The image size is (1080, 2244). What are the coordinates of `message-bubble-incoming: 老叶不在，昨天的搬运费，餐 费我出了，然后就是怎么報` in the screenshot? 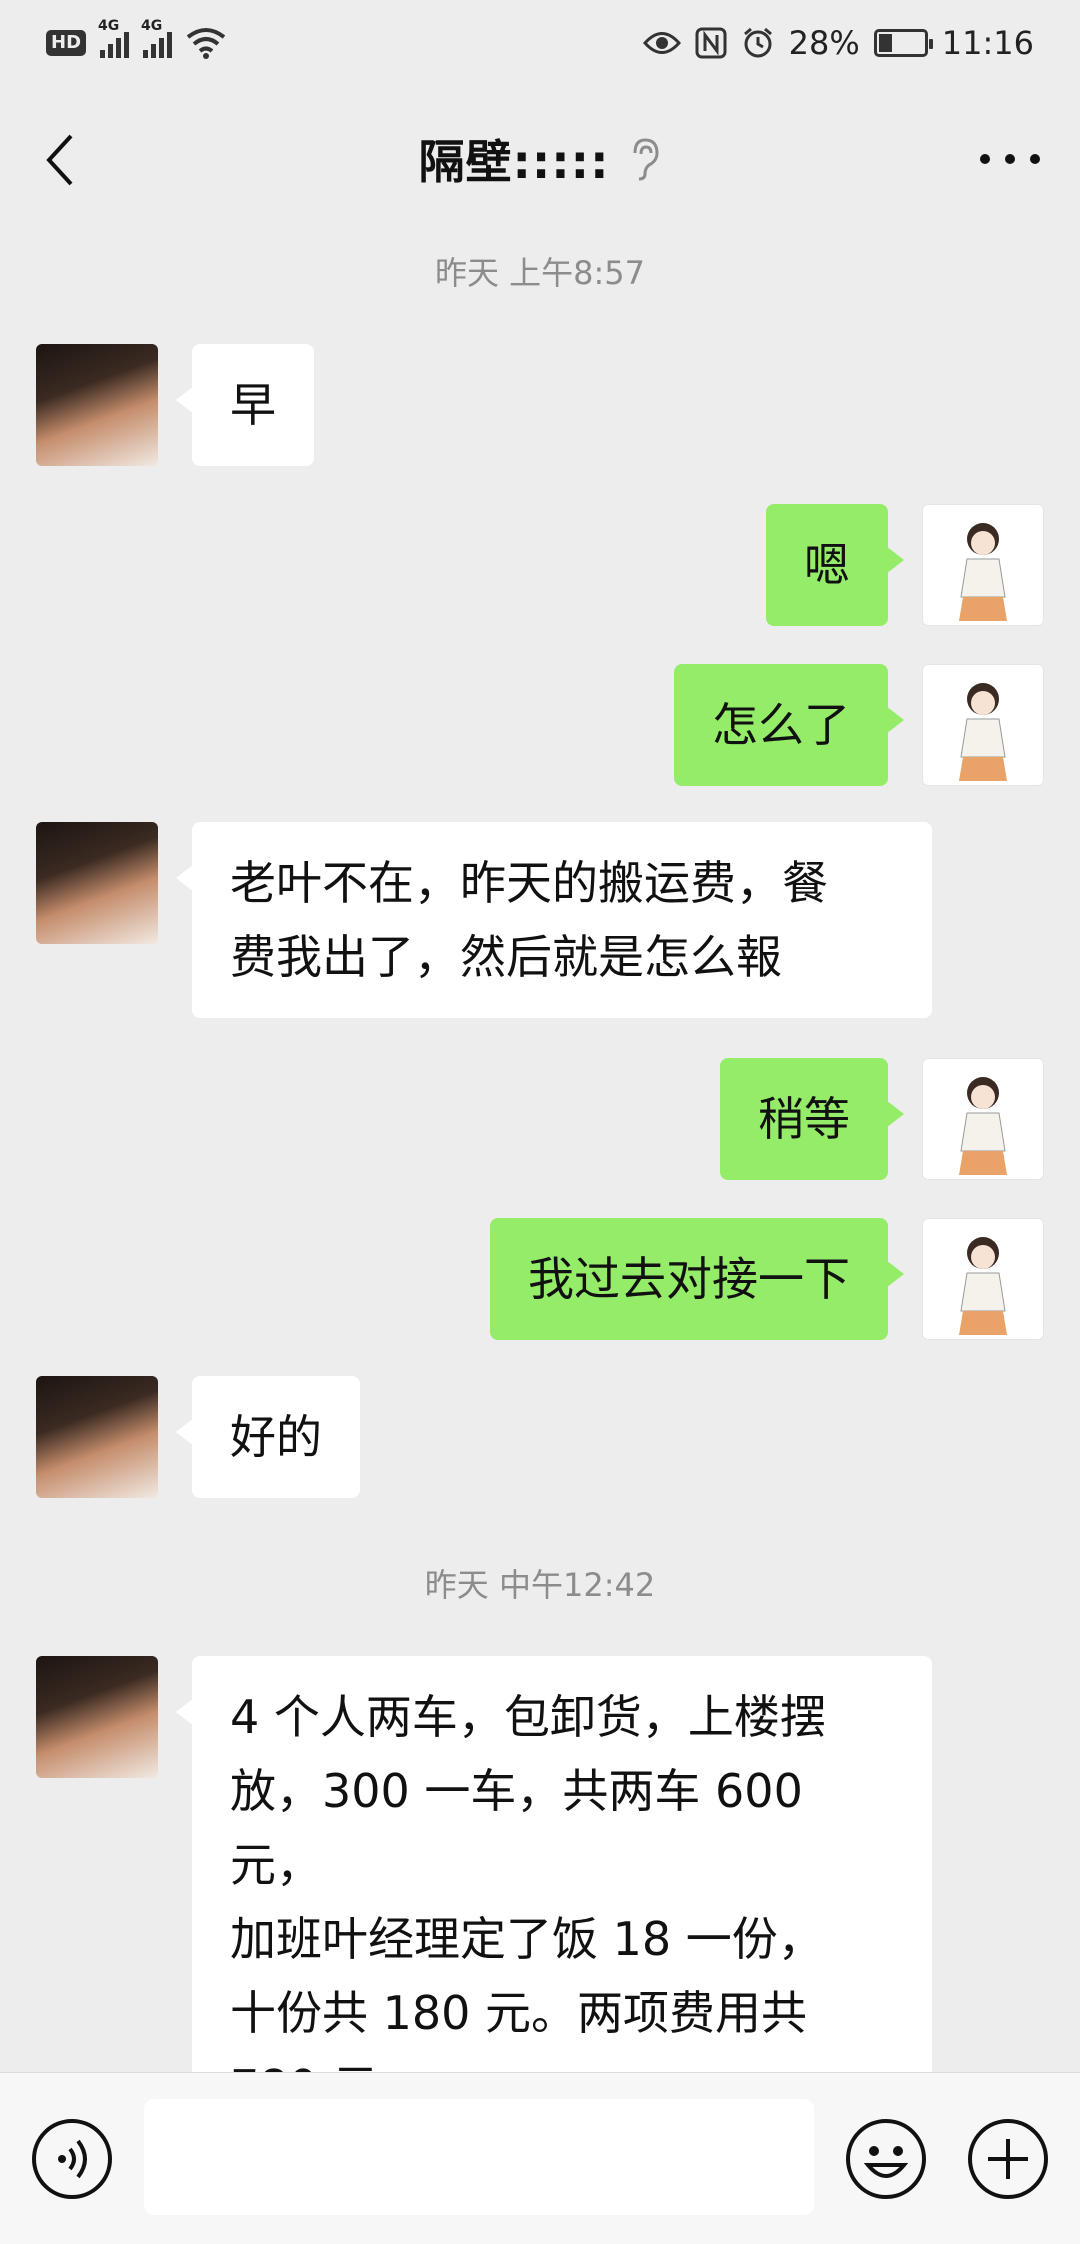 It's located at (554, 920).